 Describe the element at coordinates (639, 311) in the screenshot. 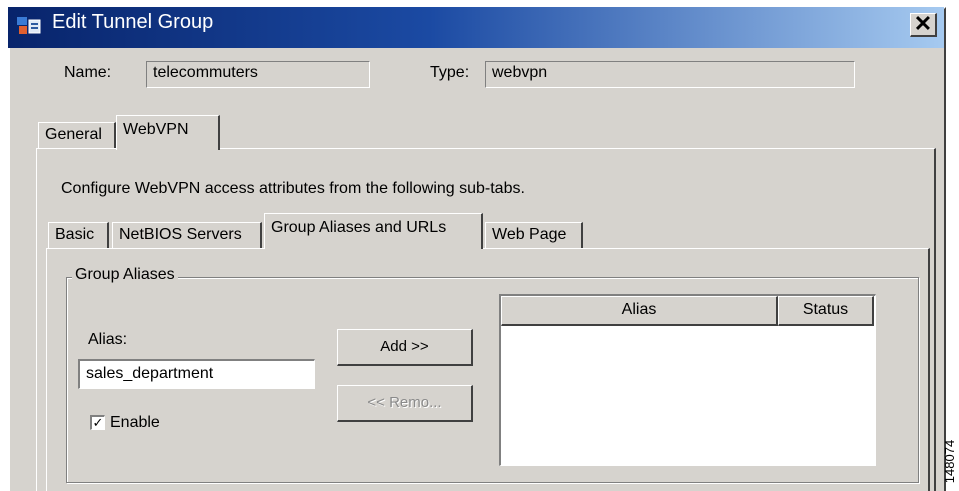

I see `alias-column-header: Alias` at that location.